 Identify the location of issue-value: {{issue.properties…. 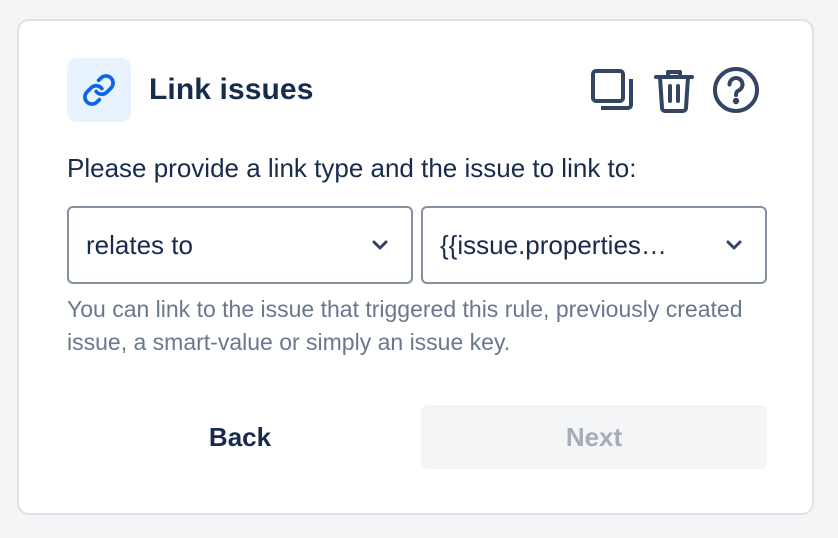
(553, 244).